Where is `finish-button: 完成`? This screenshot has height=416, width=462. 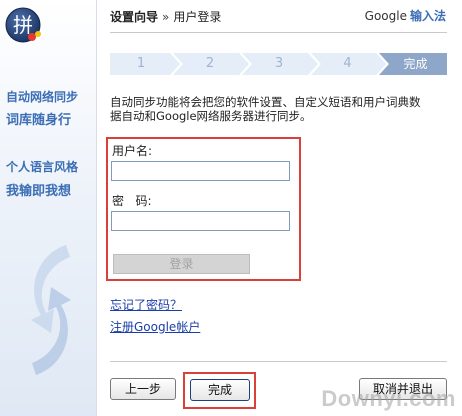
finish-button: 完成 is located at coordinates (220, 390).